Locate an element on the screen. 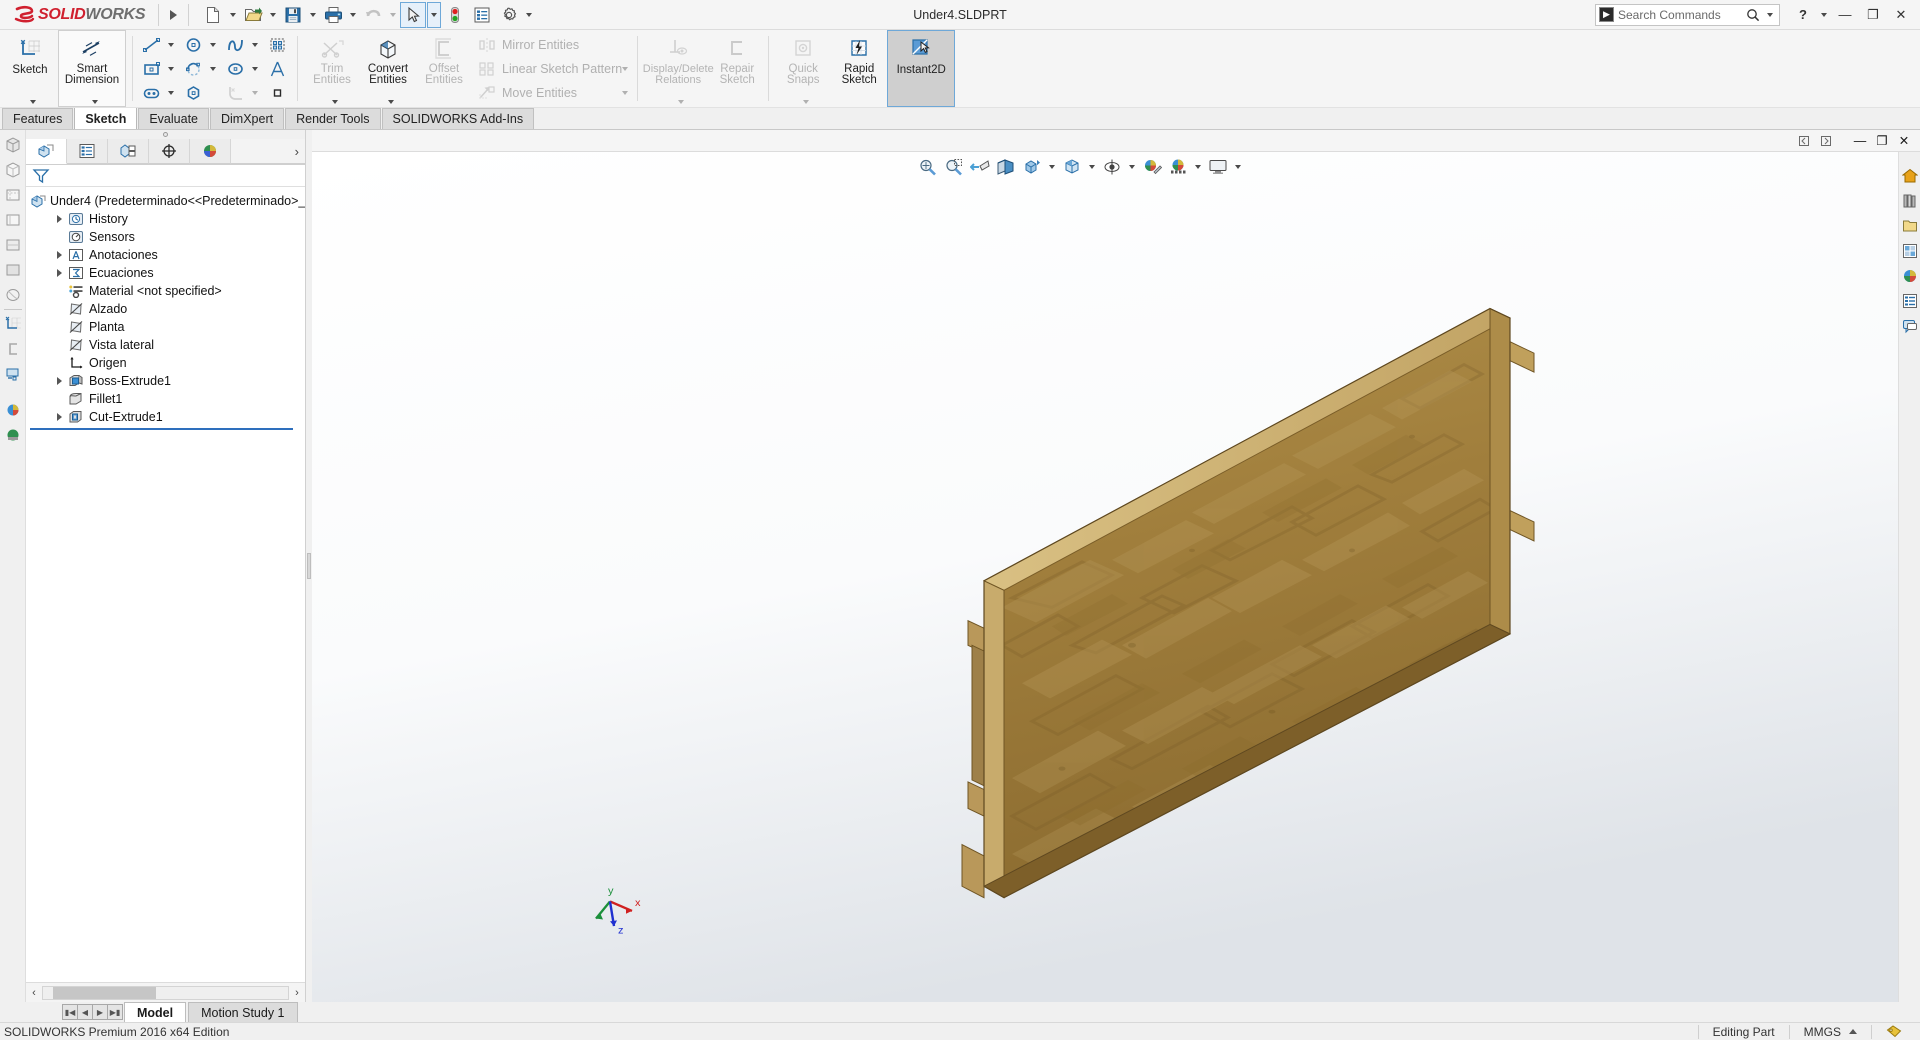 Image resolution: width=1920 pixels, height=1040 pixels. spline-tool-button is located at coordinates (242, 45).